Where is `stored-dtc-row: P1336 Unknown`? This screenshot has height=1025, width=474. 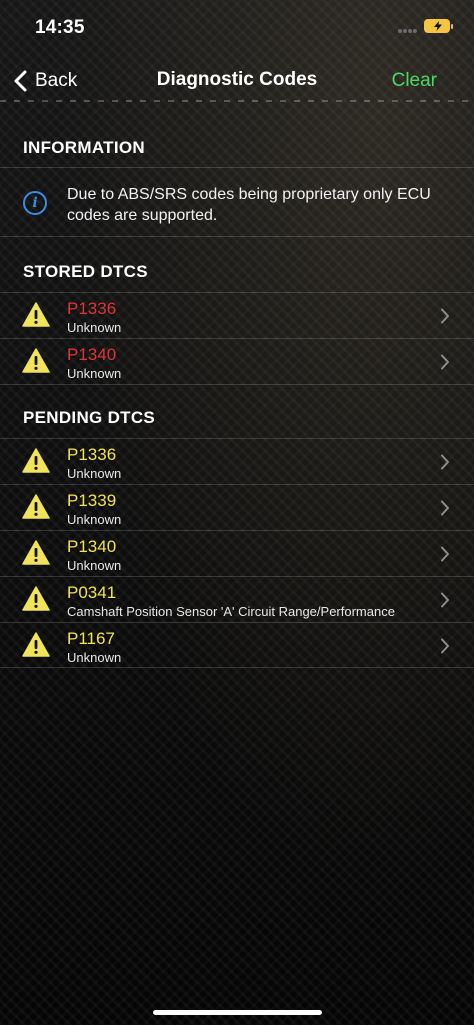
stored-dtc-row: P1336 Unknown is located at coordinates (237, 315).